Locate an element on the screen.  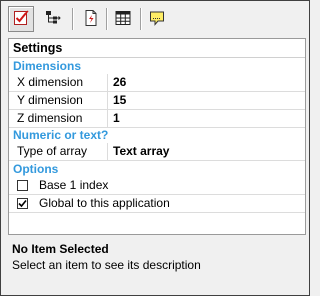
grid-header: Settings is located at coordinates (157, 48).